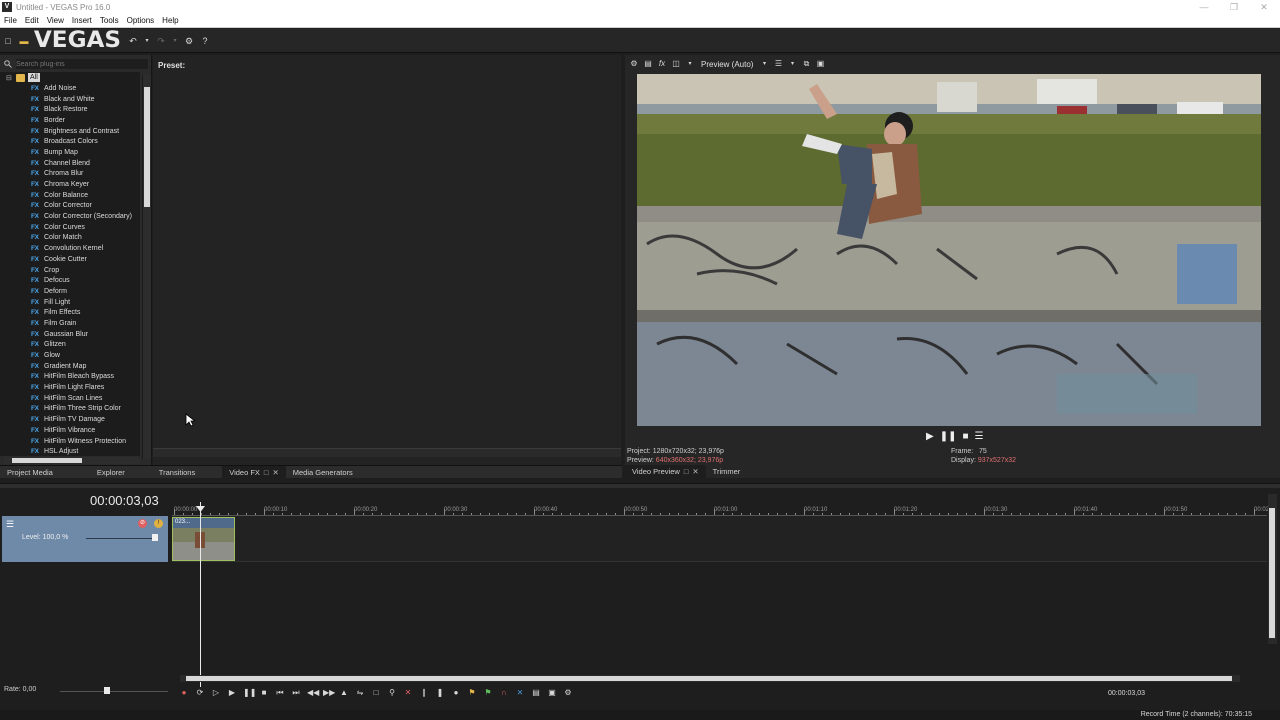 The height and width of the screenshot is (720, 1280). I want to click on restore-icon: ❐, so click(1234, 7).